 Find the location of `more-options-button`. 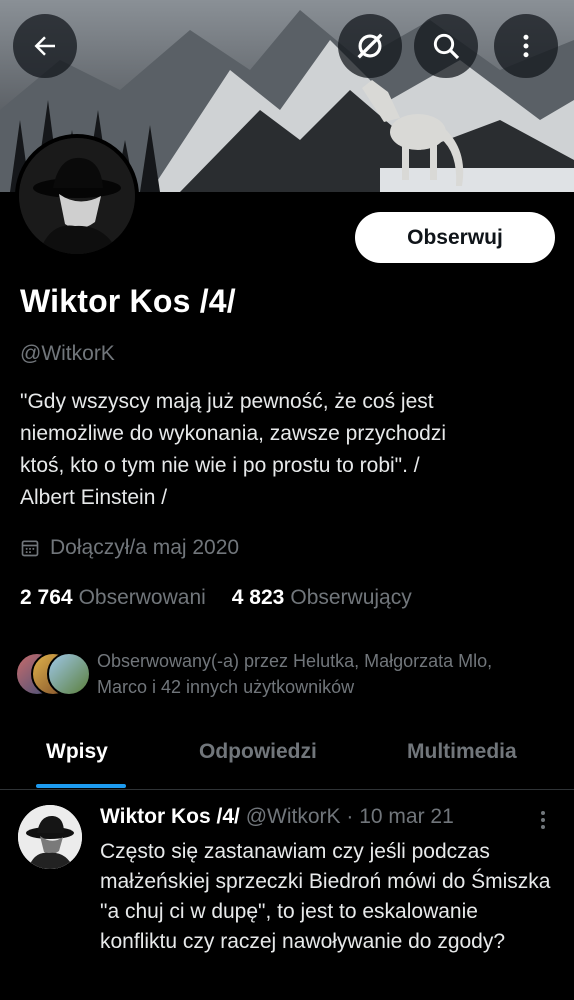

more-options-button is located at coordinates (526, 46).